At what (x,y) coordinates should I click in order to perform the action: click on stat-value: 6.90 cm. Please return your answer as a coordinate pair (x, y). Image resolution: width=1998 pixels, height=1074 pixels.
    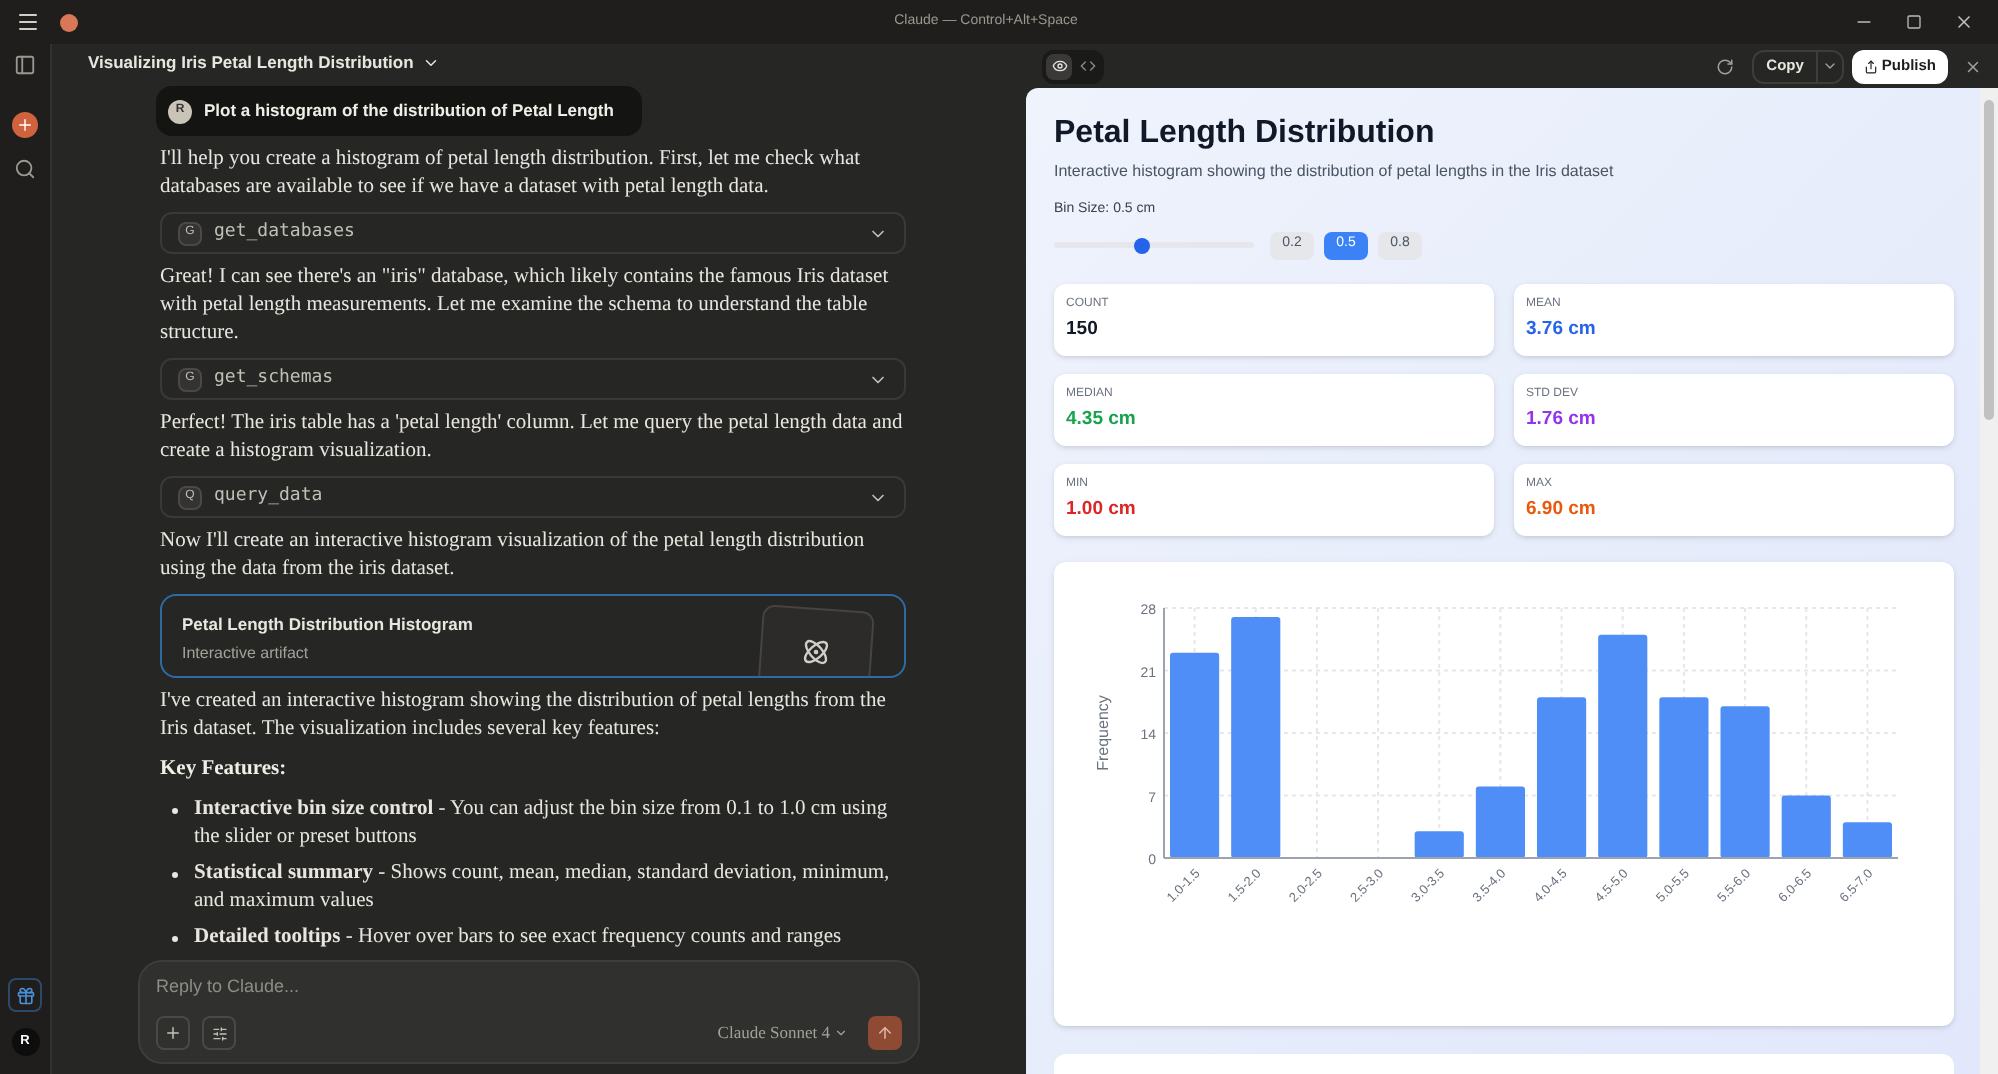
    Looking at the image, I should click on (1562, 509).